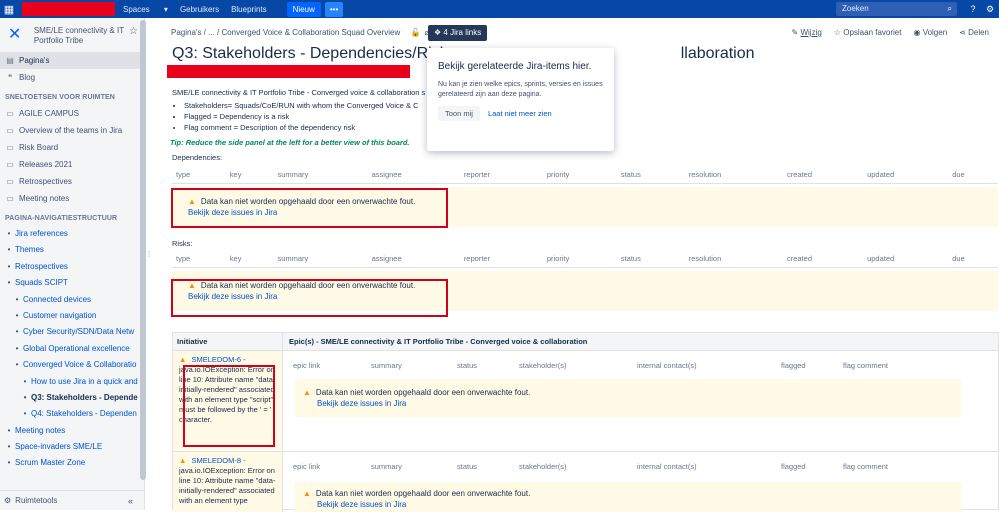 Image resolution: width=999 pixels, height=512 pixels. What do you see at coordinates (334, 9) in the screenshot?
I see `more-button: •••` at bounding box center [334, 9].